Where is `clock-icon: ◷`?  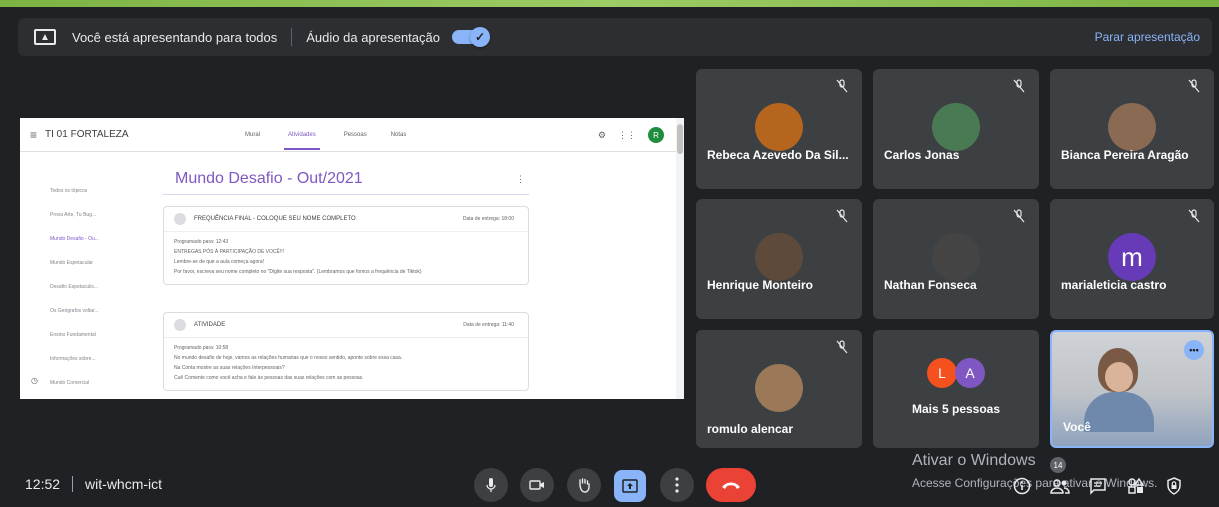
clock-icon: ◷ is located at coordinates (34, 380).